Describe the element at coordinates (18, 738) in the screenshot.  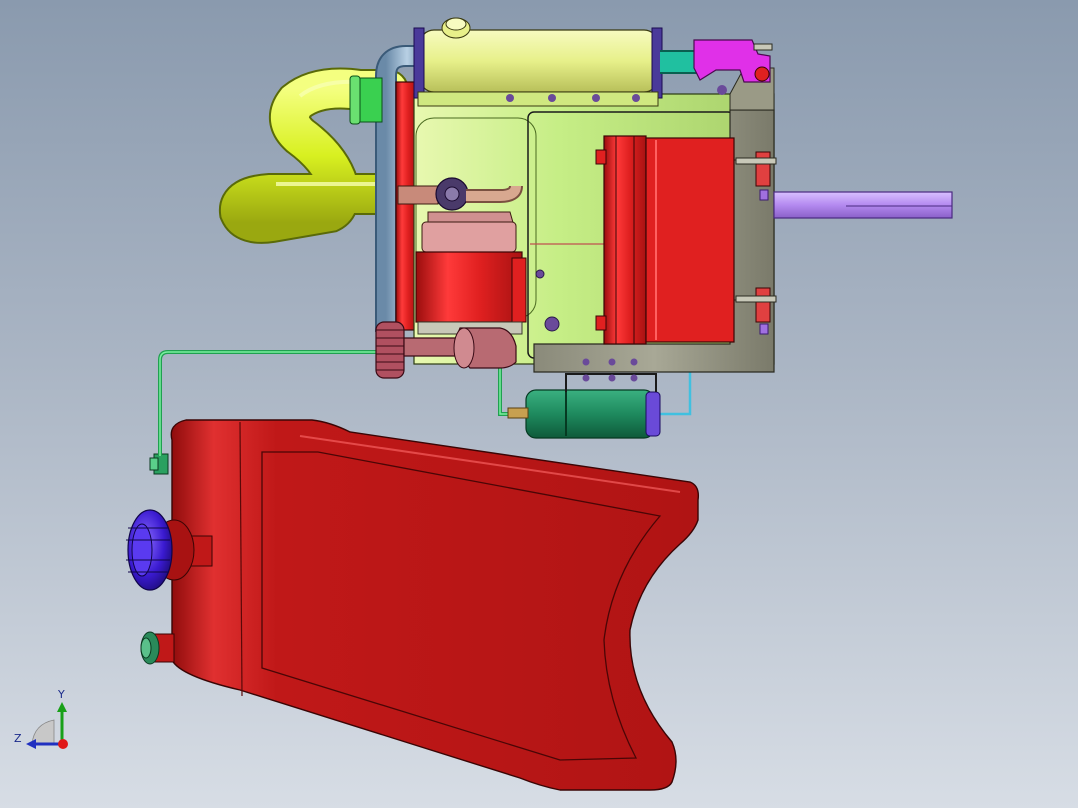
I see `z-axis-label: Z` at that location.